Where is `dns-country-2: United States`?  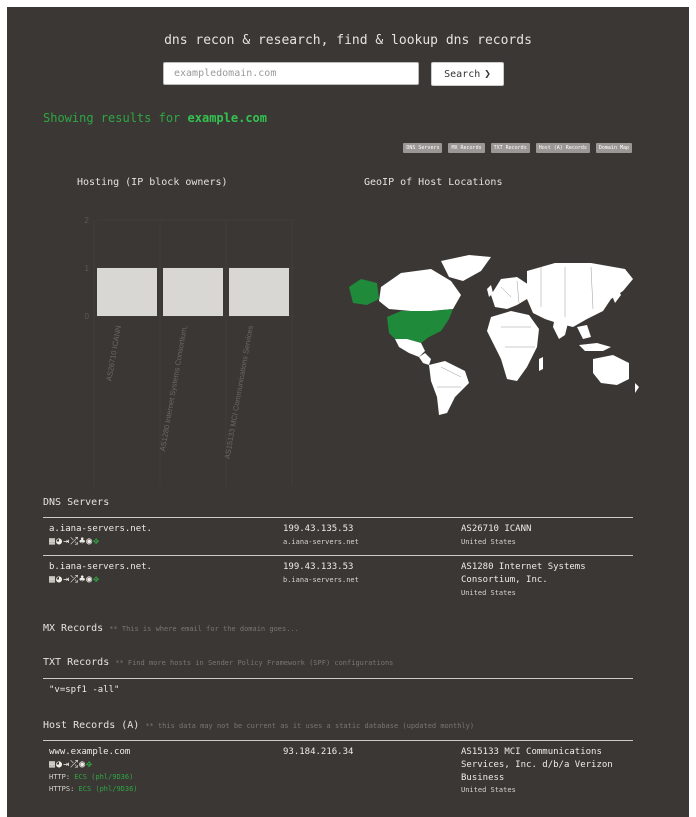 dns-country-2: United States is located at coordinates (488, 593).